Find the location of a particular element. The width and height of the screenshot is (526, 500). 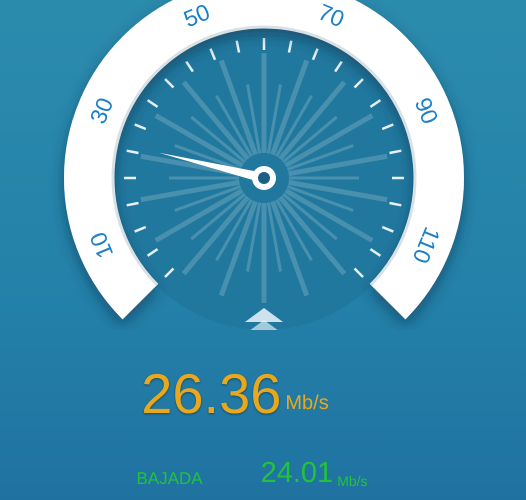

chevrons-up-icon is located at coordinates (264, 319).